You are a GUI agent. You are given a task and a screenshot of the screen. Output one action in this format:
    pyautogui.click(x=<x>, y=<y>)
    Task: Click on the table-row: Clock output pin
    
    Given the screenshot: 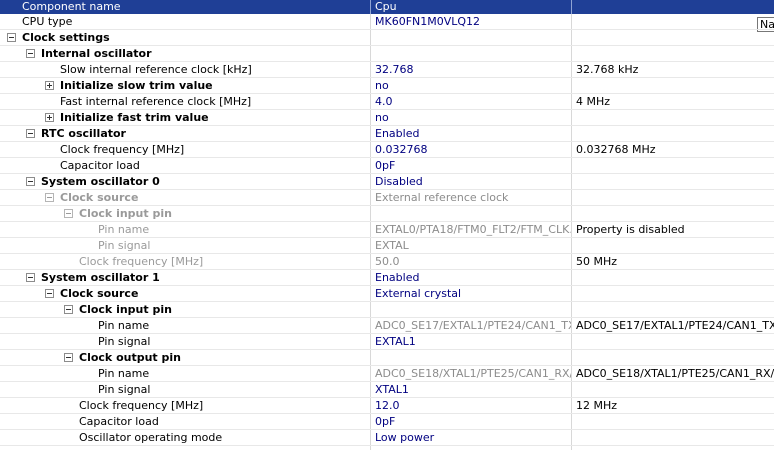 What is the action you would take?
    pyautogui.click(x=387, y=358)
    